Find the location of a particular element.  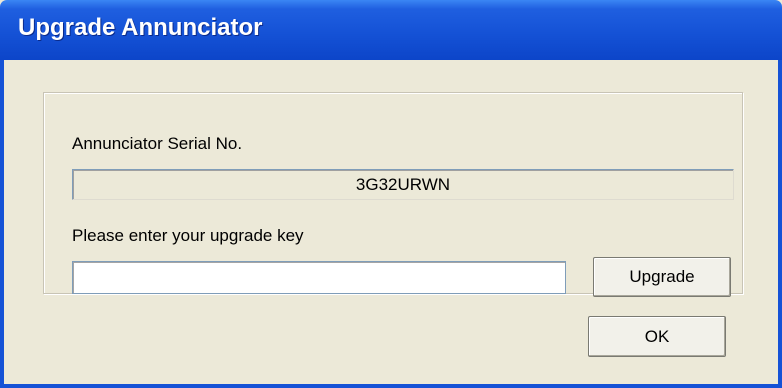

ok-button: OK is located at coordinates (657, 336).